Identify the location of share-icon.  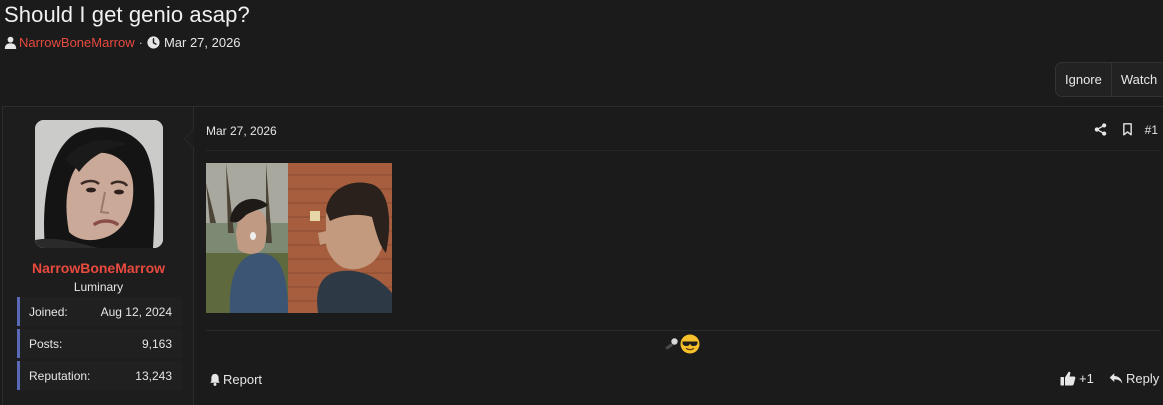
(1100, 129).